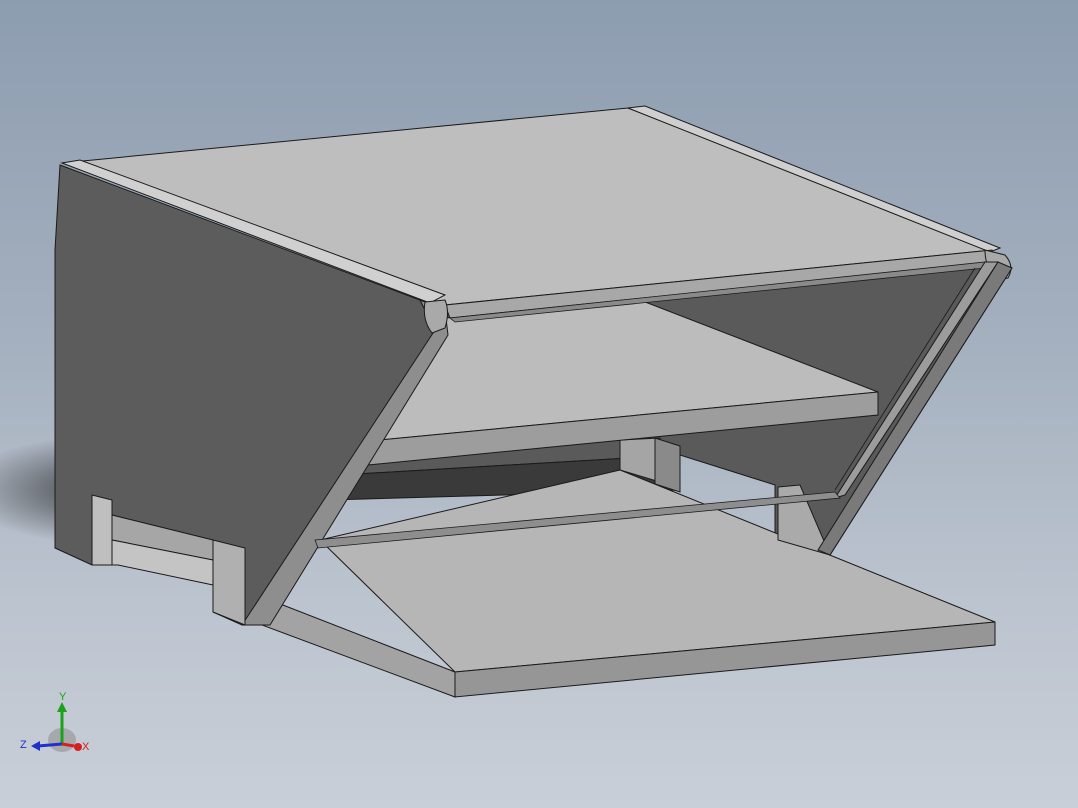  Describe the element at coordinates (35, 746) in the screenshot. I see `z-axis-arrow` at that location.